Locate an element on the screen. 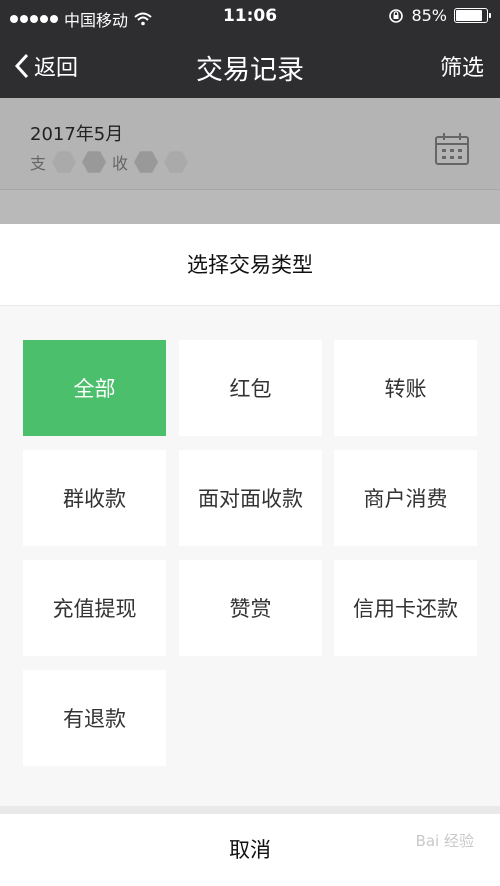  option-all: 全部 is located at coordinates (94, 388).